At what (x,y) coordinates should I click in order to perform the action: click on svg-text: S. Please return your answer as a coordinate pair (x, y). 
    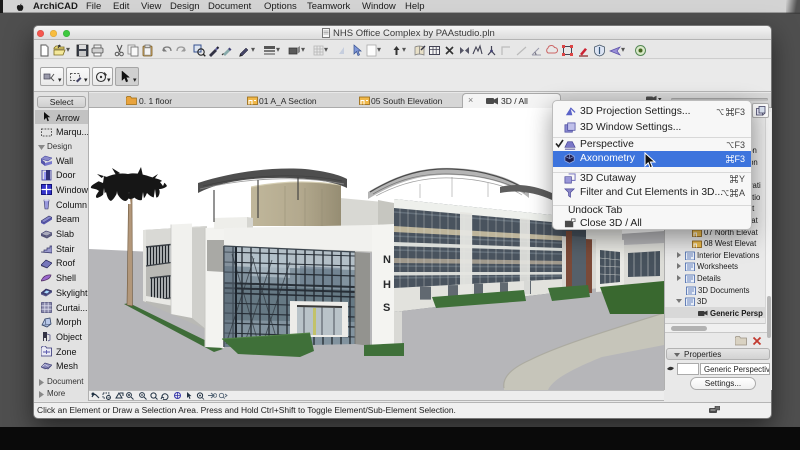
    Looking at the image, I should click on (386, 308).